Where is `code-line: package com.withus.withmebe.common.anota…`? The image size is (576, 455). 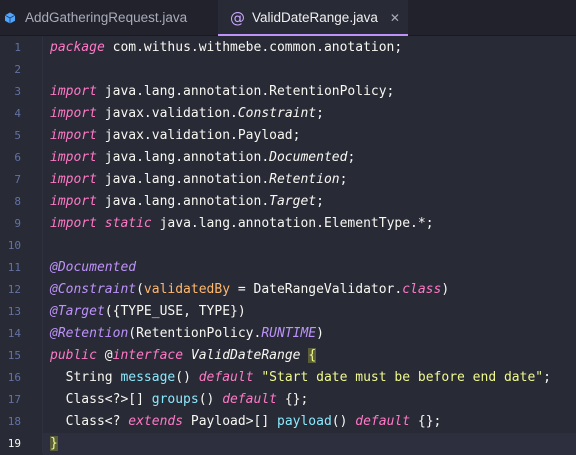 code-line: package com.withus.withmebe.common.anota… is located at coordinates (226, 48).